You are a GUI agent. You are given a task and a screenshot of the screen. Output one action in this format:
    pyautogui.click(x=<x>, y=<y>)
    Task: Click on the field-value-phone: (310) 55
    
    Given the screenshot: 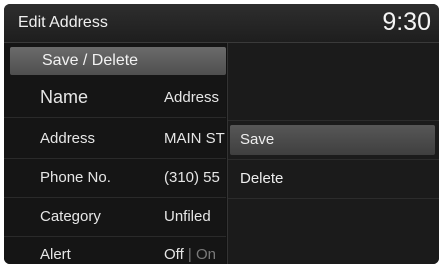 What is the action you would take?
    pyautogui.click(x=192, y=177)
    